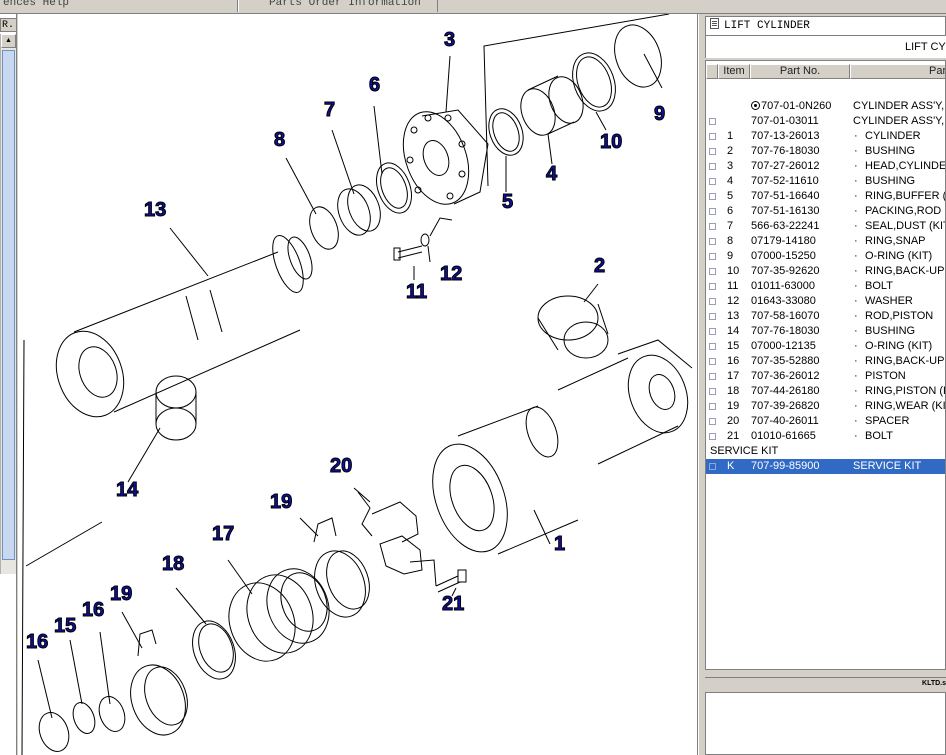 This screenshot has height=755, width=946. Describe the element at coordinates (825, 181) in the screenshot. I see `table-row: 4 707-52-11610 · BUSHING` at that location.